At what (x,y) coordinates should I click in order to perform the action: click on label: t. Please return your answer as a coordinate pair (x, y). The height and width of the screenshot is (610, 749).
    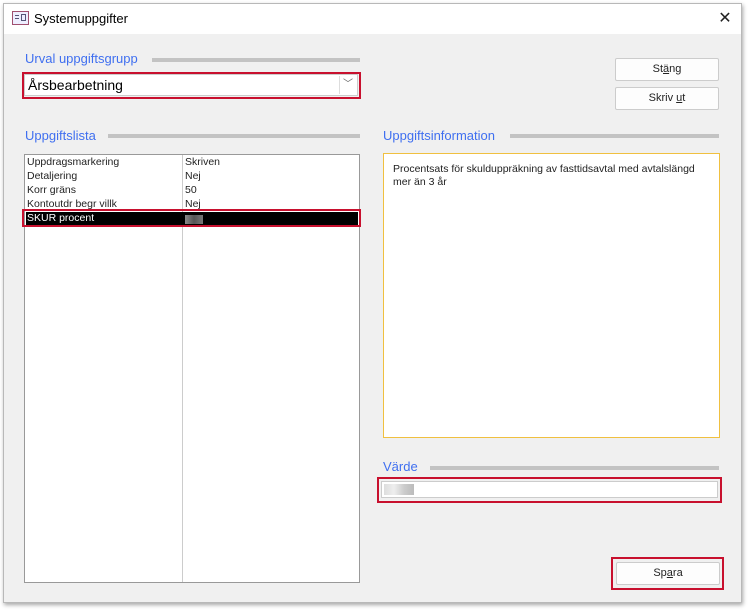
    Looking at the image, I should click on (684, 98).